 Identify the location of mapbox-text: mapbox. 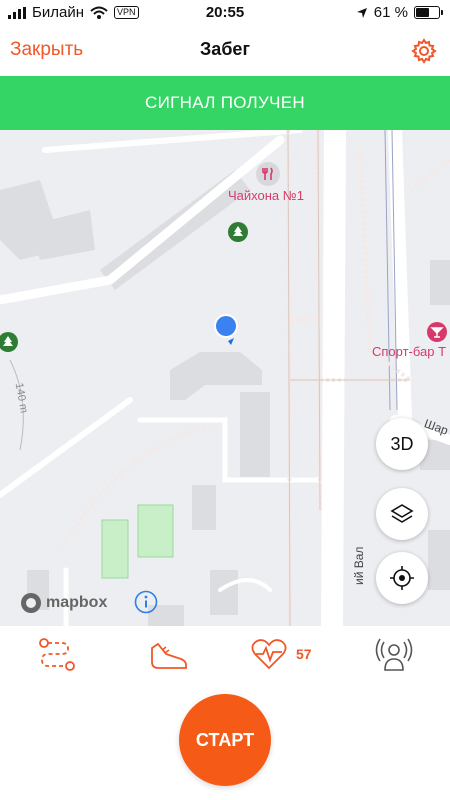
(77, 602).